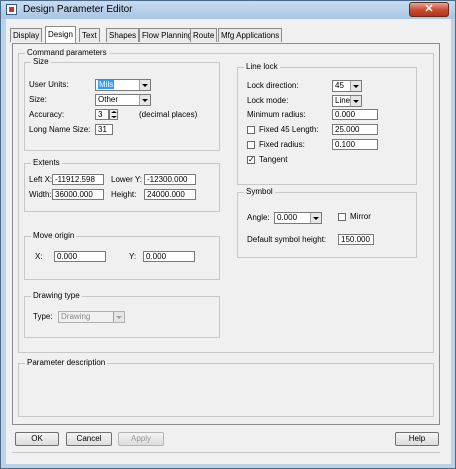 The image size is (456, 469). I want to click on title-bar: Design Parameter Editor ✕, so click(228, 10).